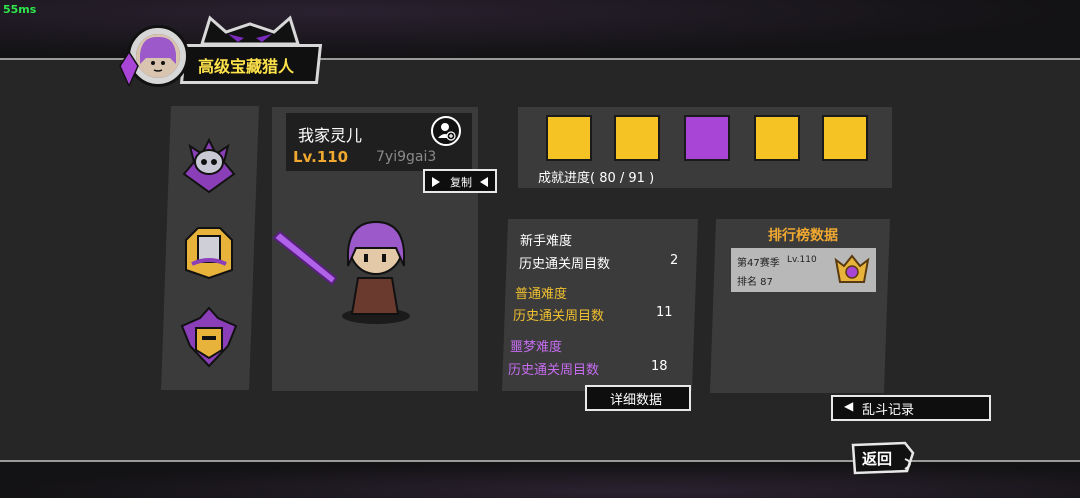 This screenshot has height=498, width=1080. I want to click on avatar-portrait, so click(158, 56).